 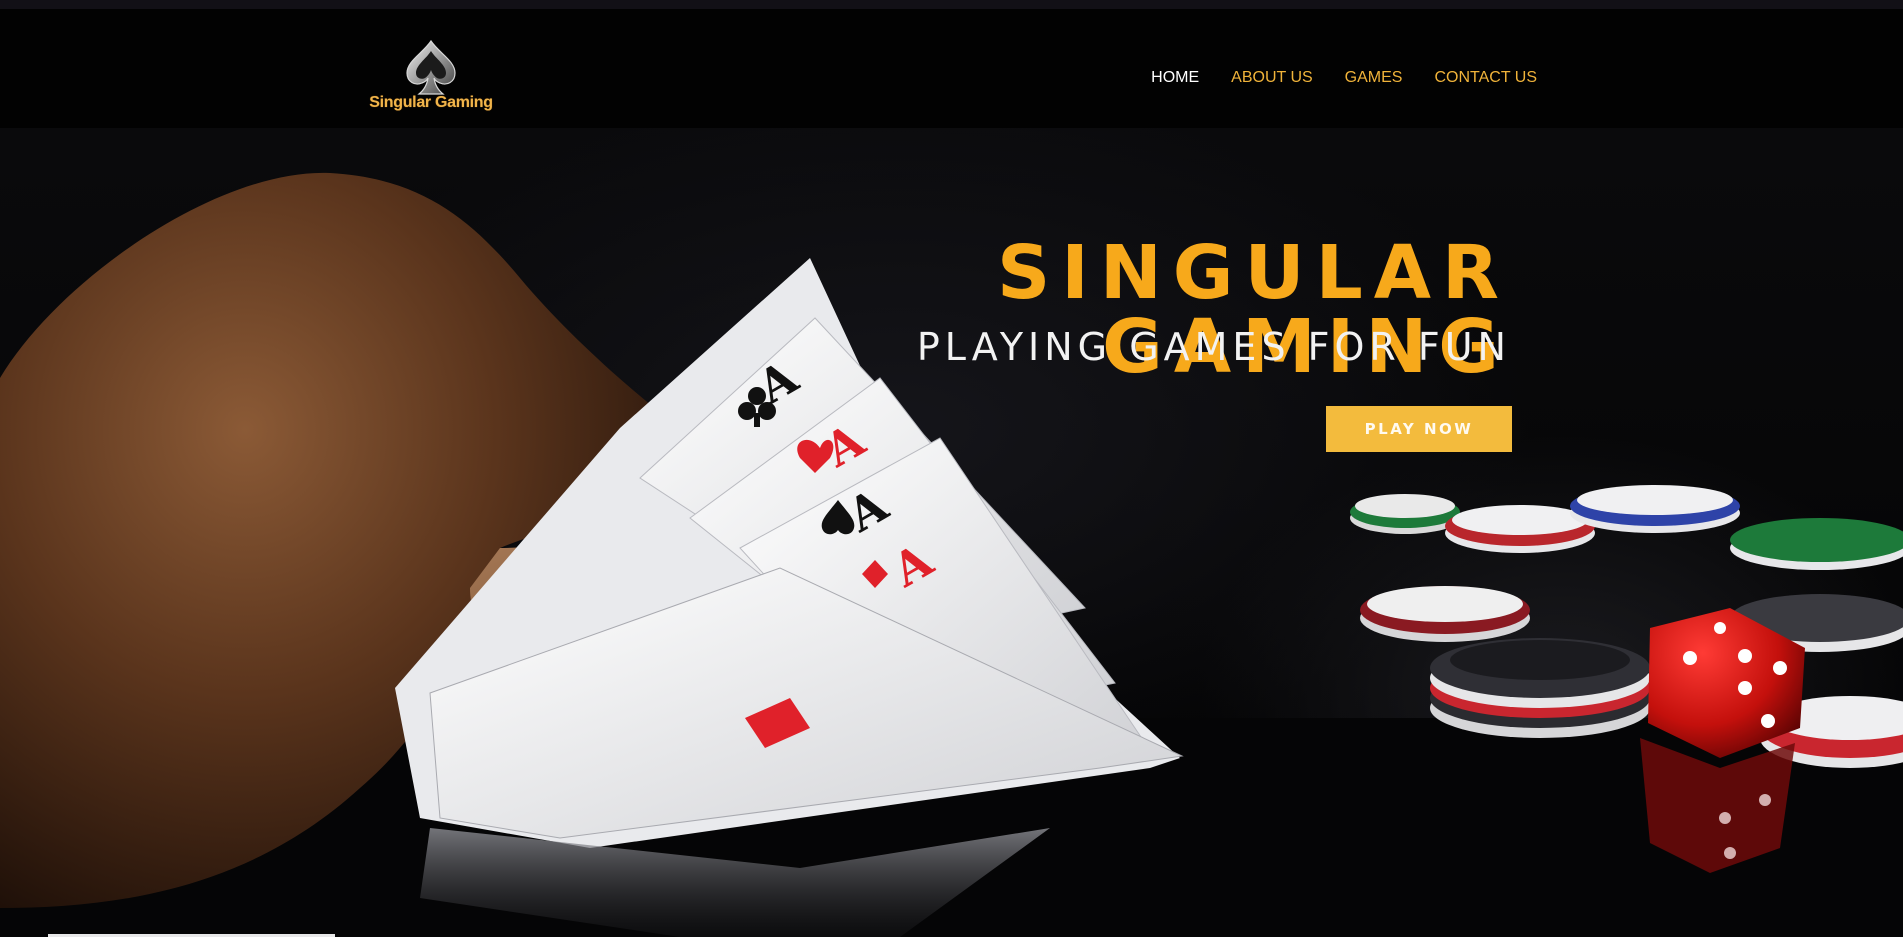 I want to click on nav-games: GAMES, so click(x=1374, y=78).